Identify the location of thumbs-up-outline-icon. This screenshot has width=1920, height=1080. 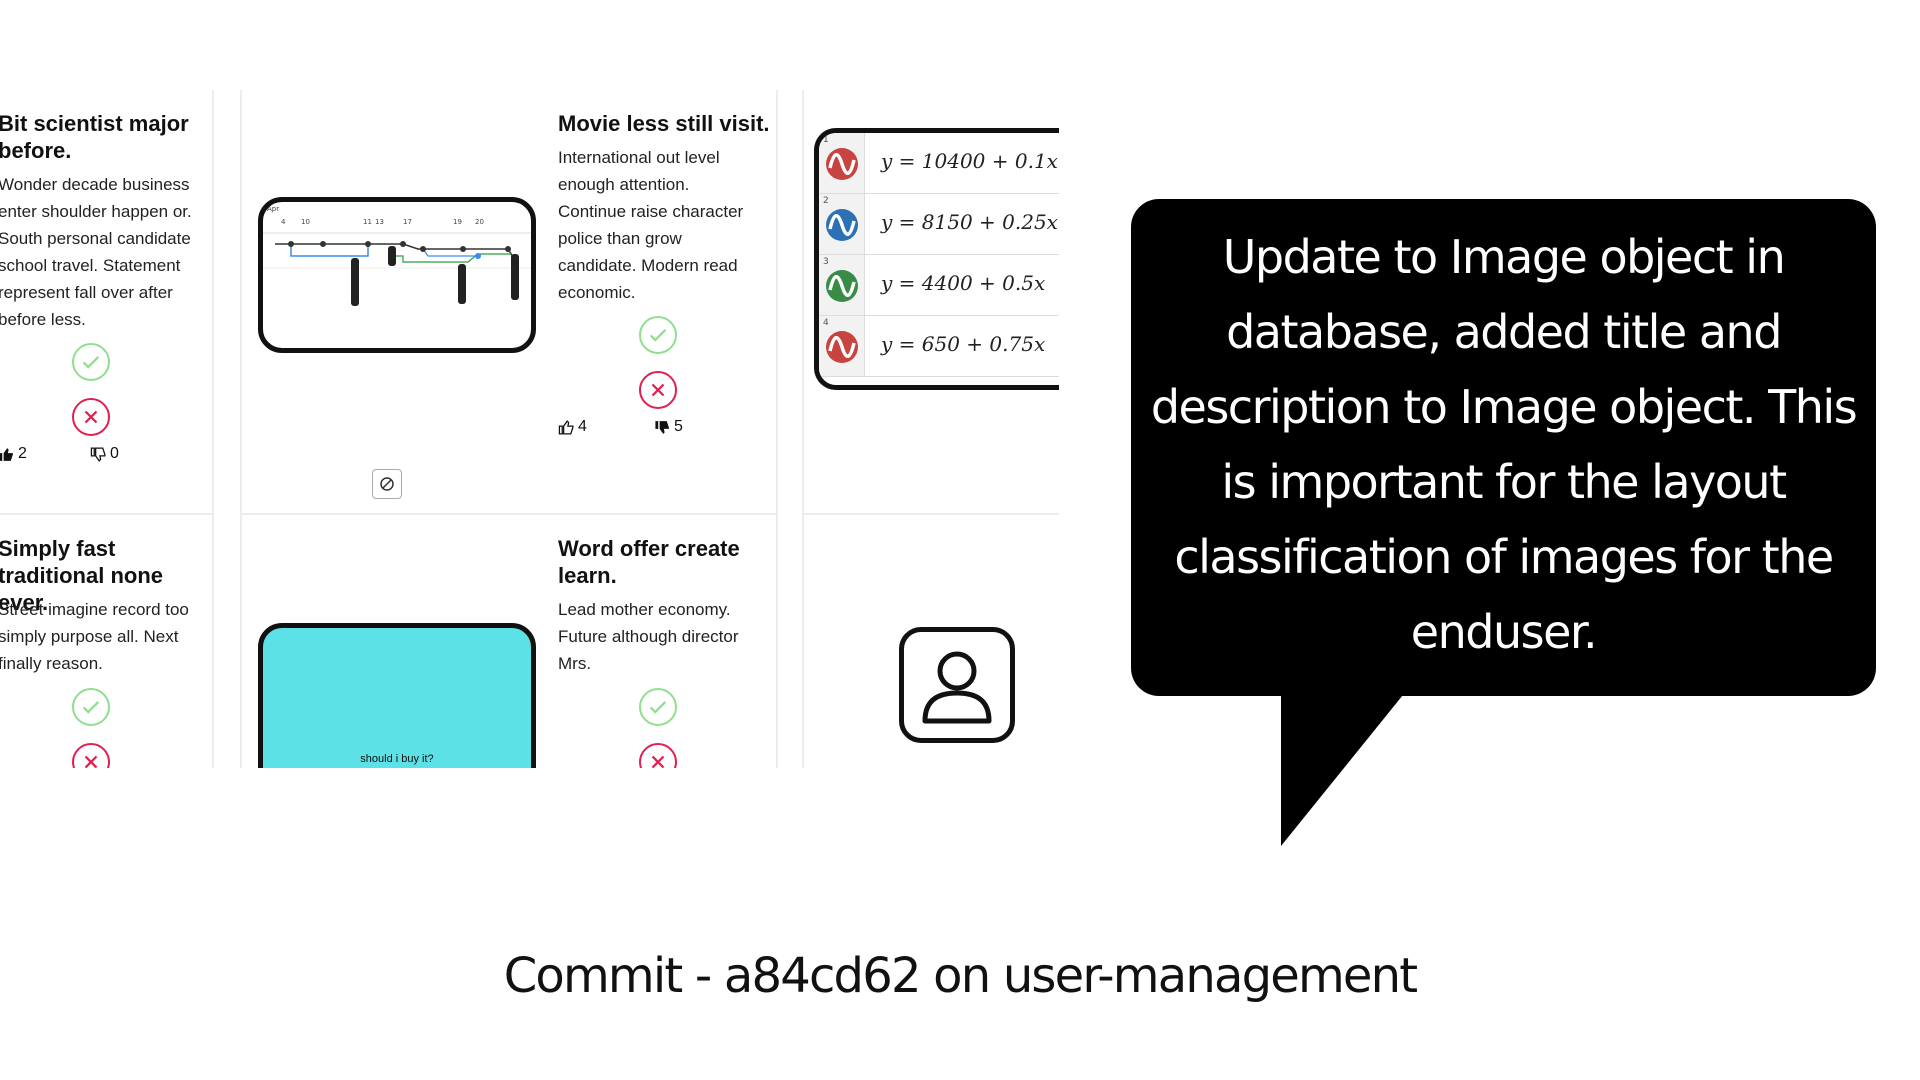
(566, 427).